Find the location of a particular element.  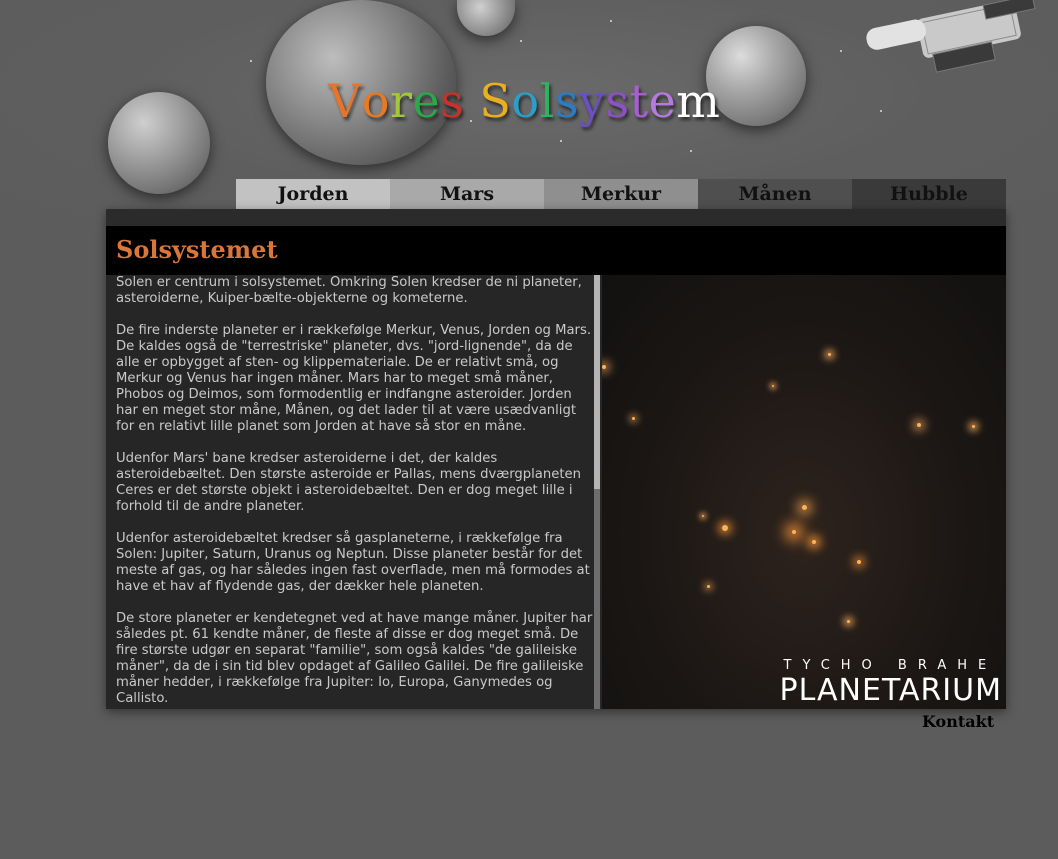

title-letter: S is located at coordinates (495, 101).